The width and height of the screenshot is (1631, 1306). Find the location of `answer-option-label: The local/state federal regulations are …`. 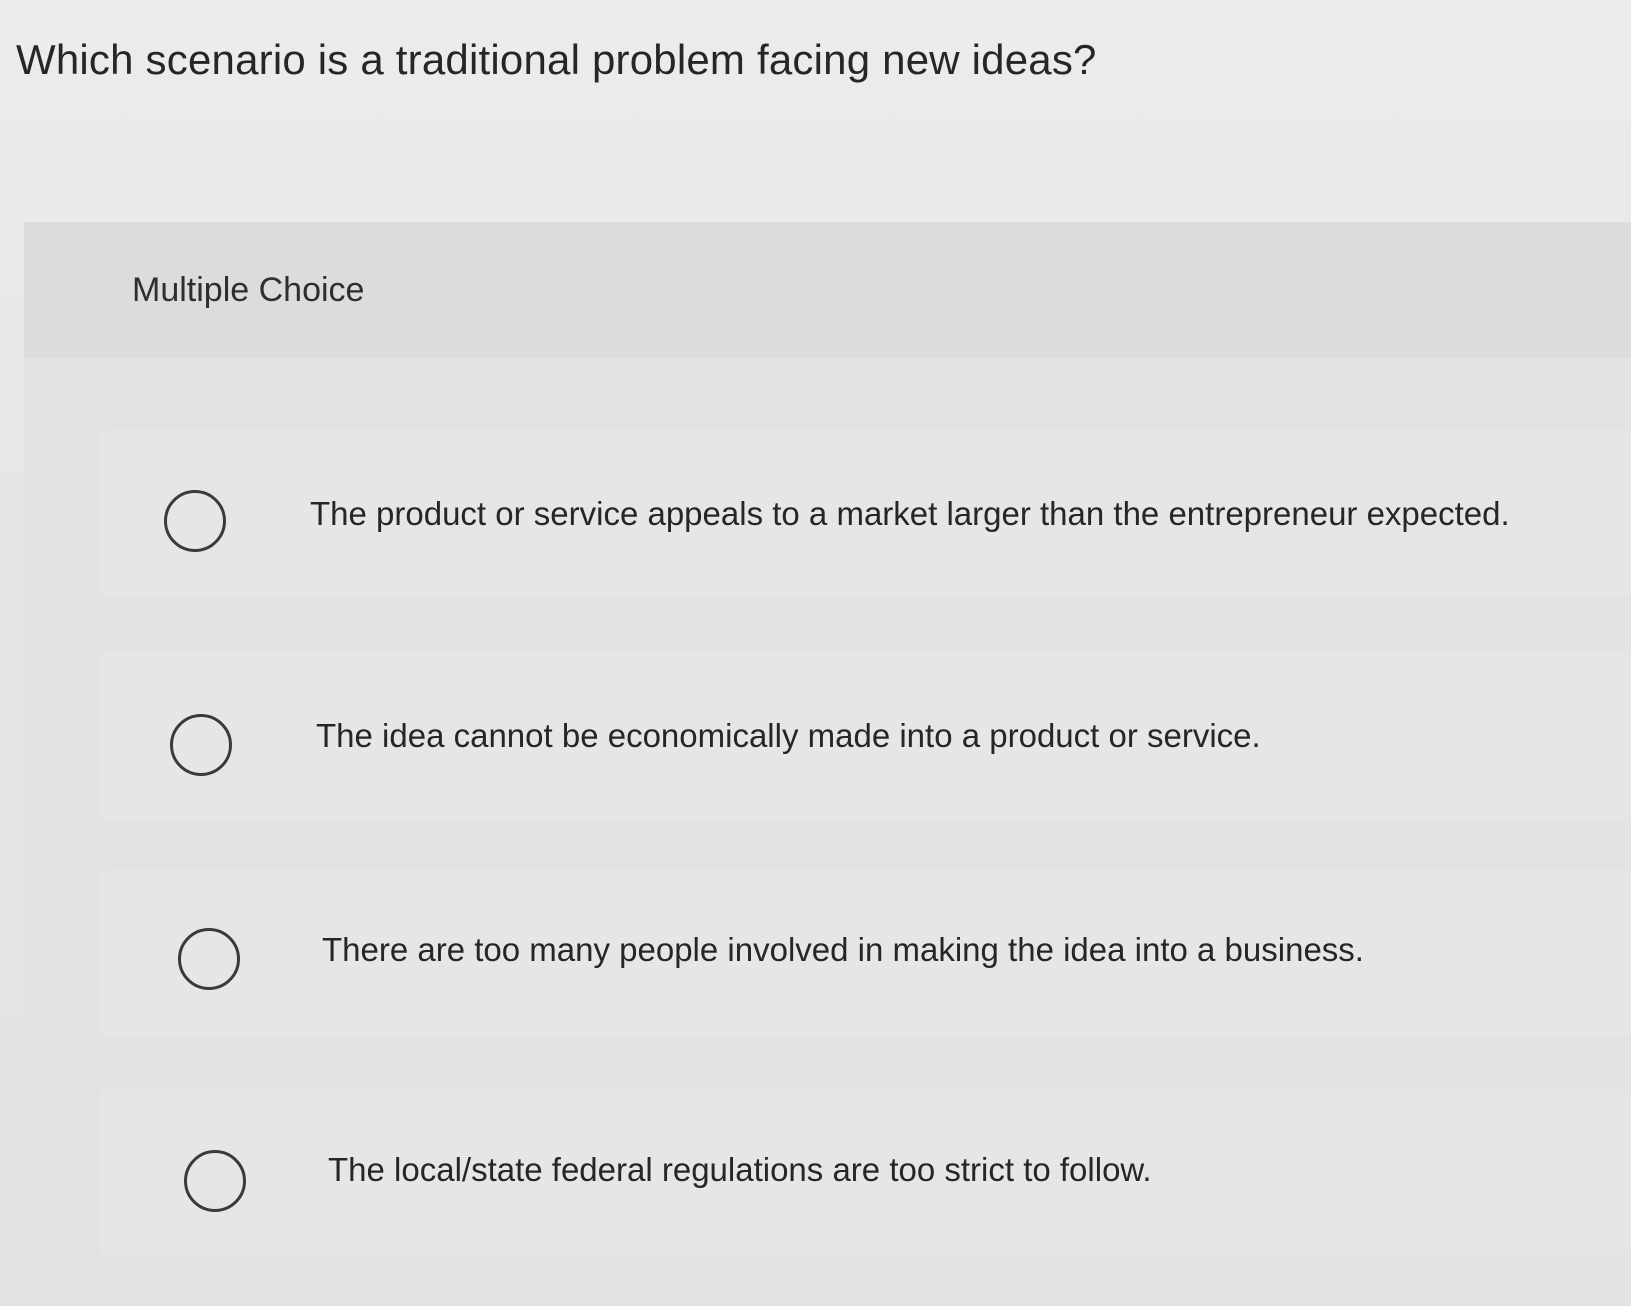

answer-option-label: The local/state federal regulations are … is located at coordinates (740, 1169).